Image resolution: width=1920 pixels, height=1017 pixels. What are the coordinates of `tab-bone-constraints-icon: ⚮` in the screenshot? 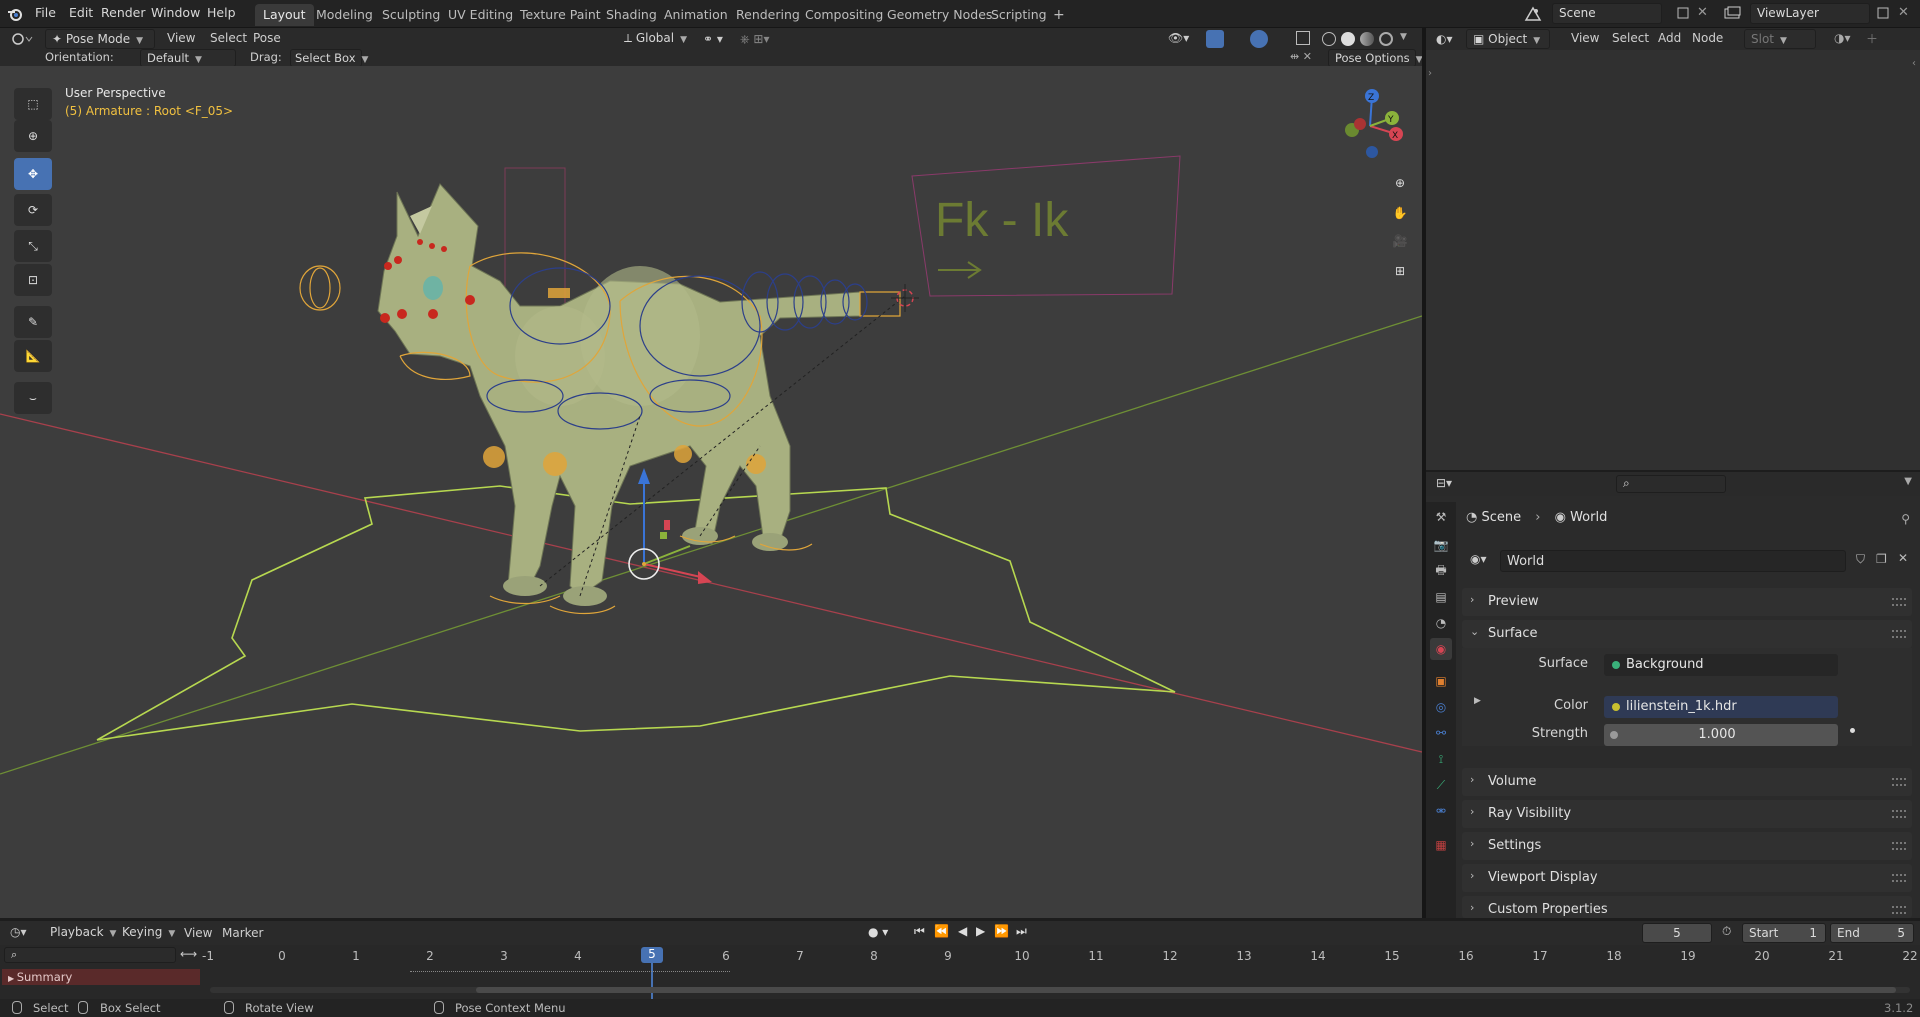 It's located at (1441, 811).